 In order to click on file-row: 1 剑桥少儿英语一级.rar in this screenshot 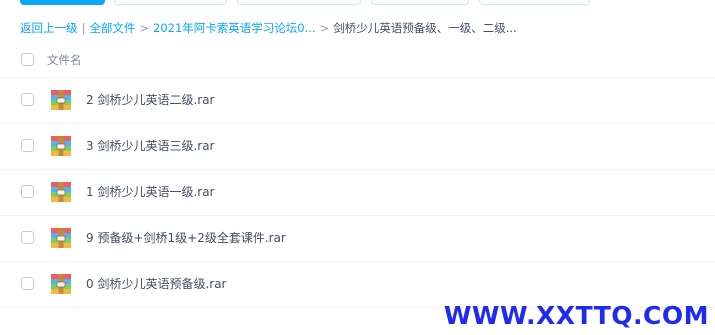, I will do `click(357, 193)`.